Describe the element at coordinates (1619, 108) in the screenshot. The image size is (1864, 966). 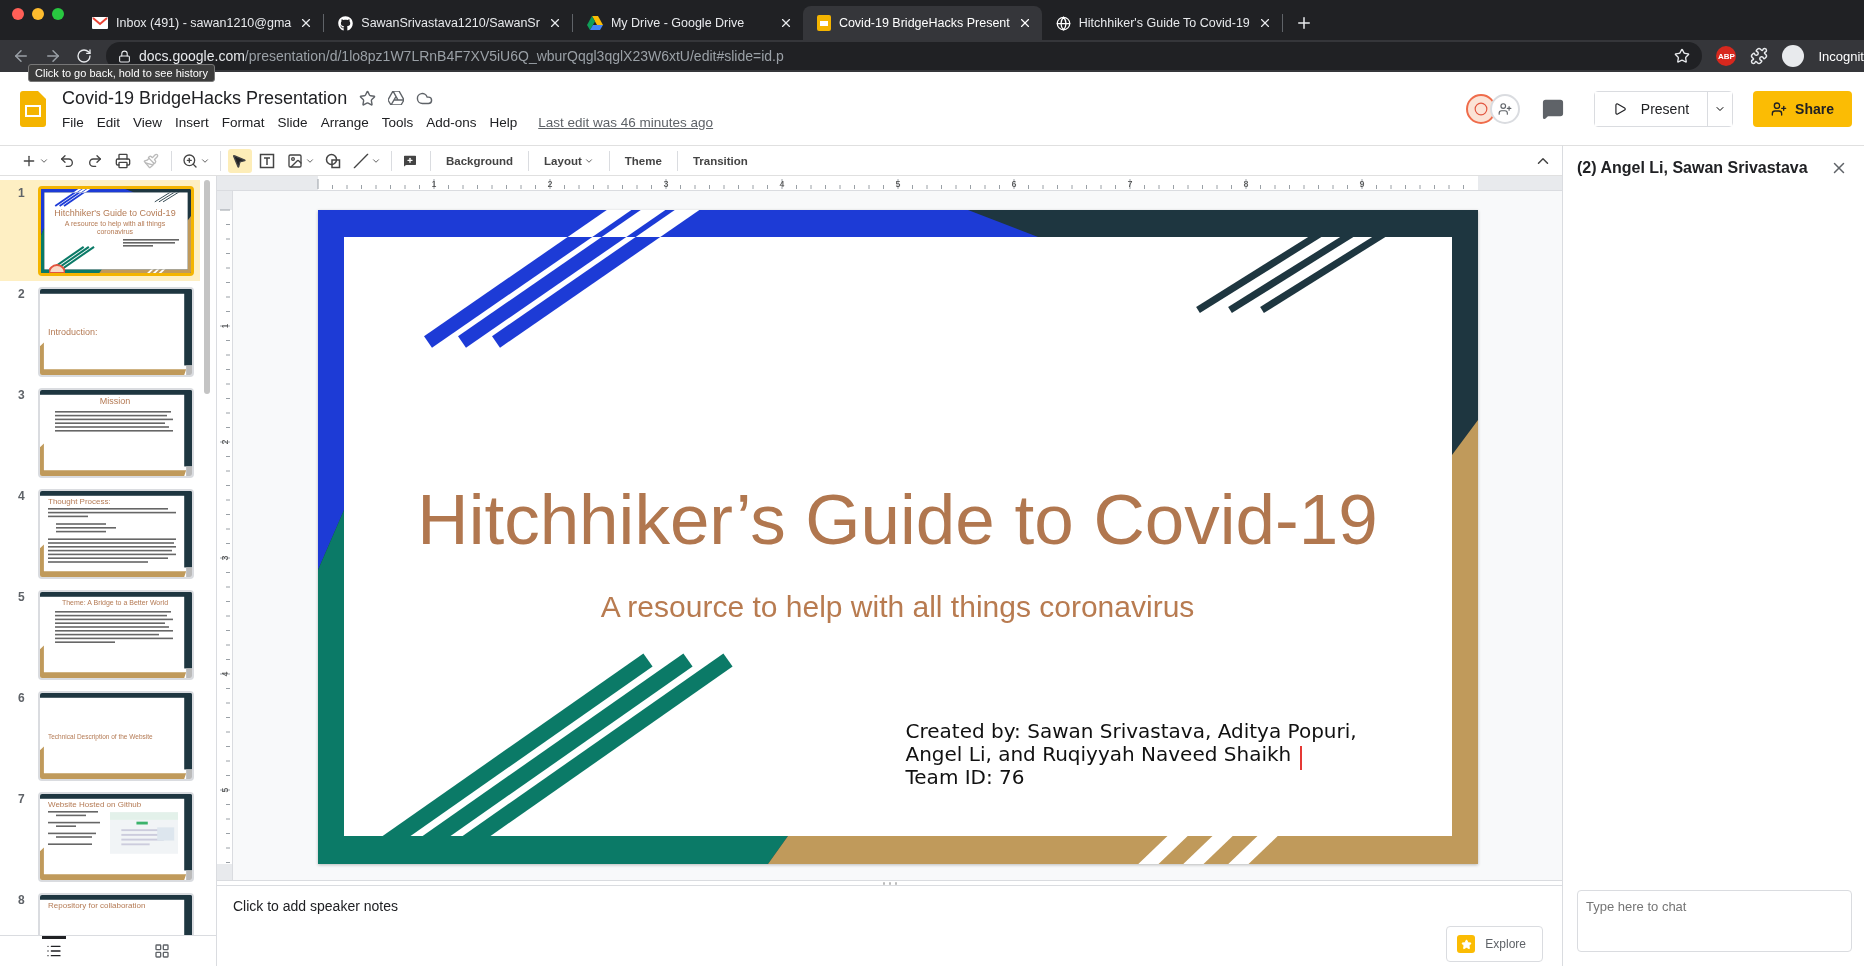
I see `play-icon` at that location.